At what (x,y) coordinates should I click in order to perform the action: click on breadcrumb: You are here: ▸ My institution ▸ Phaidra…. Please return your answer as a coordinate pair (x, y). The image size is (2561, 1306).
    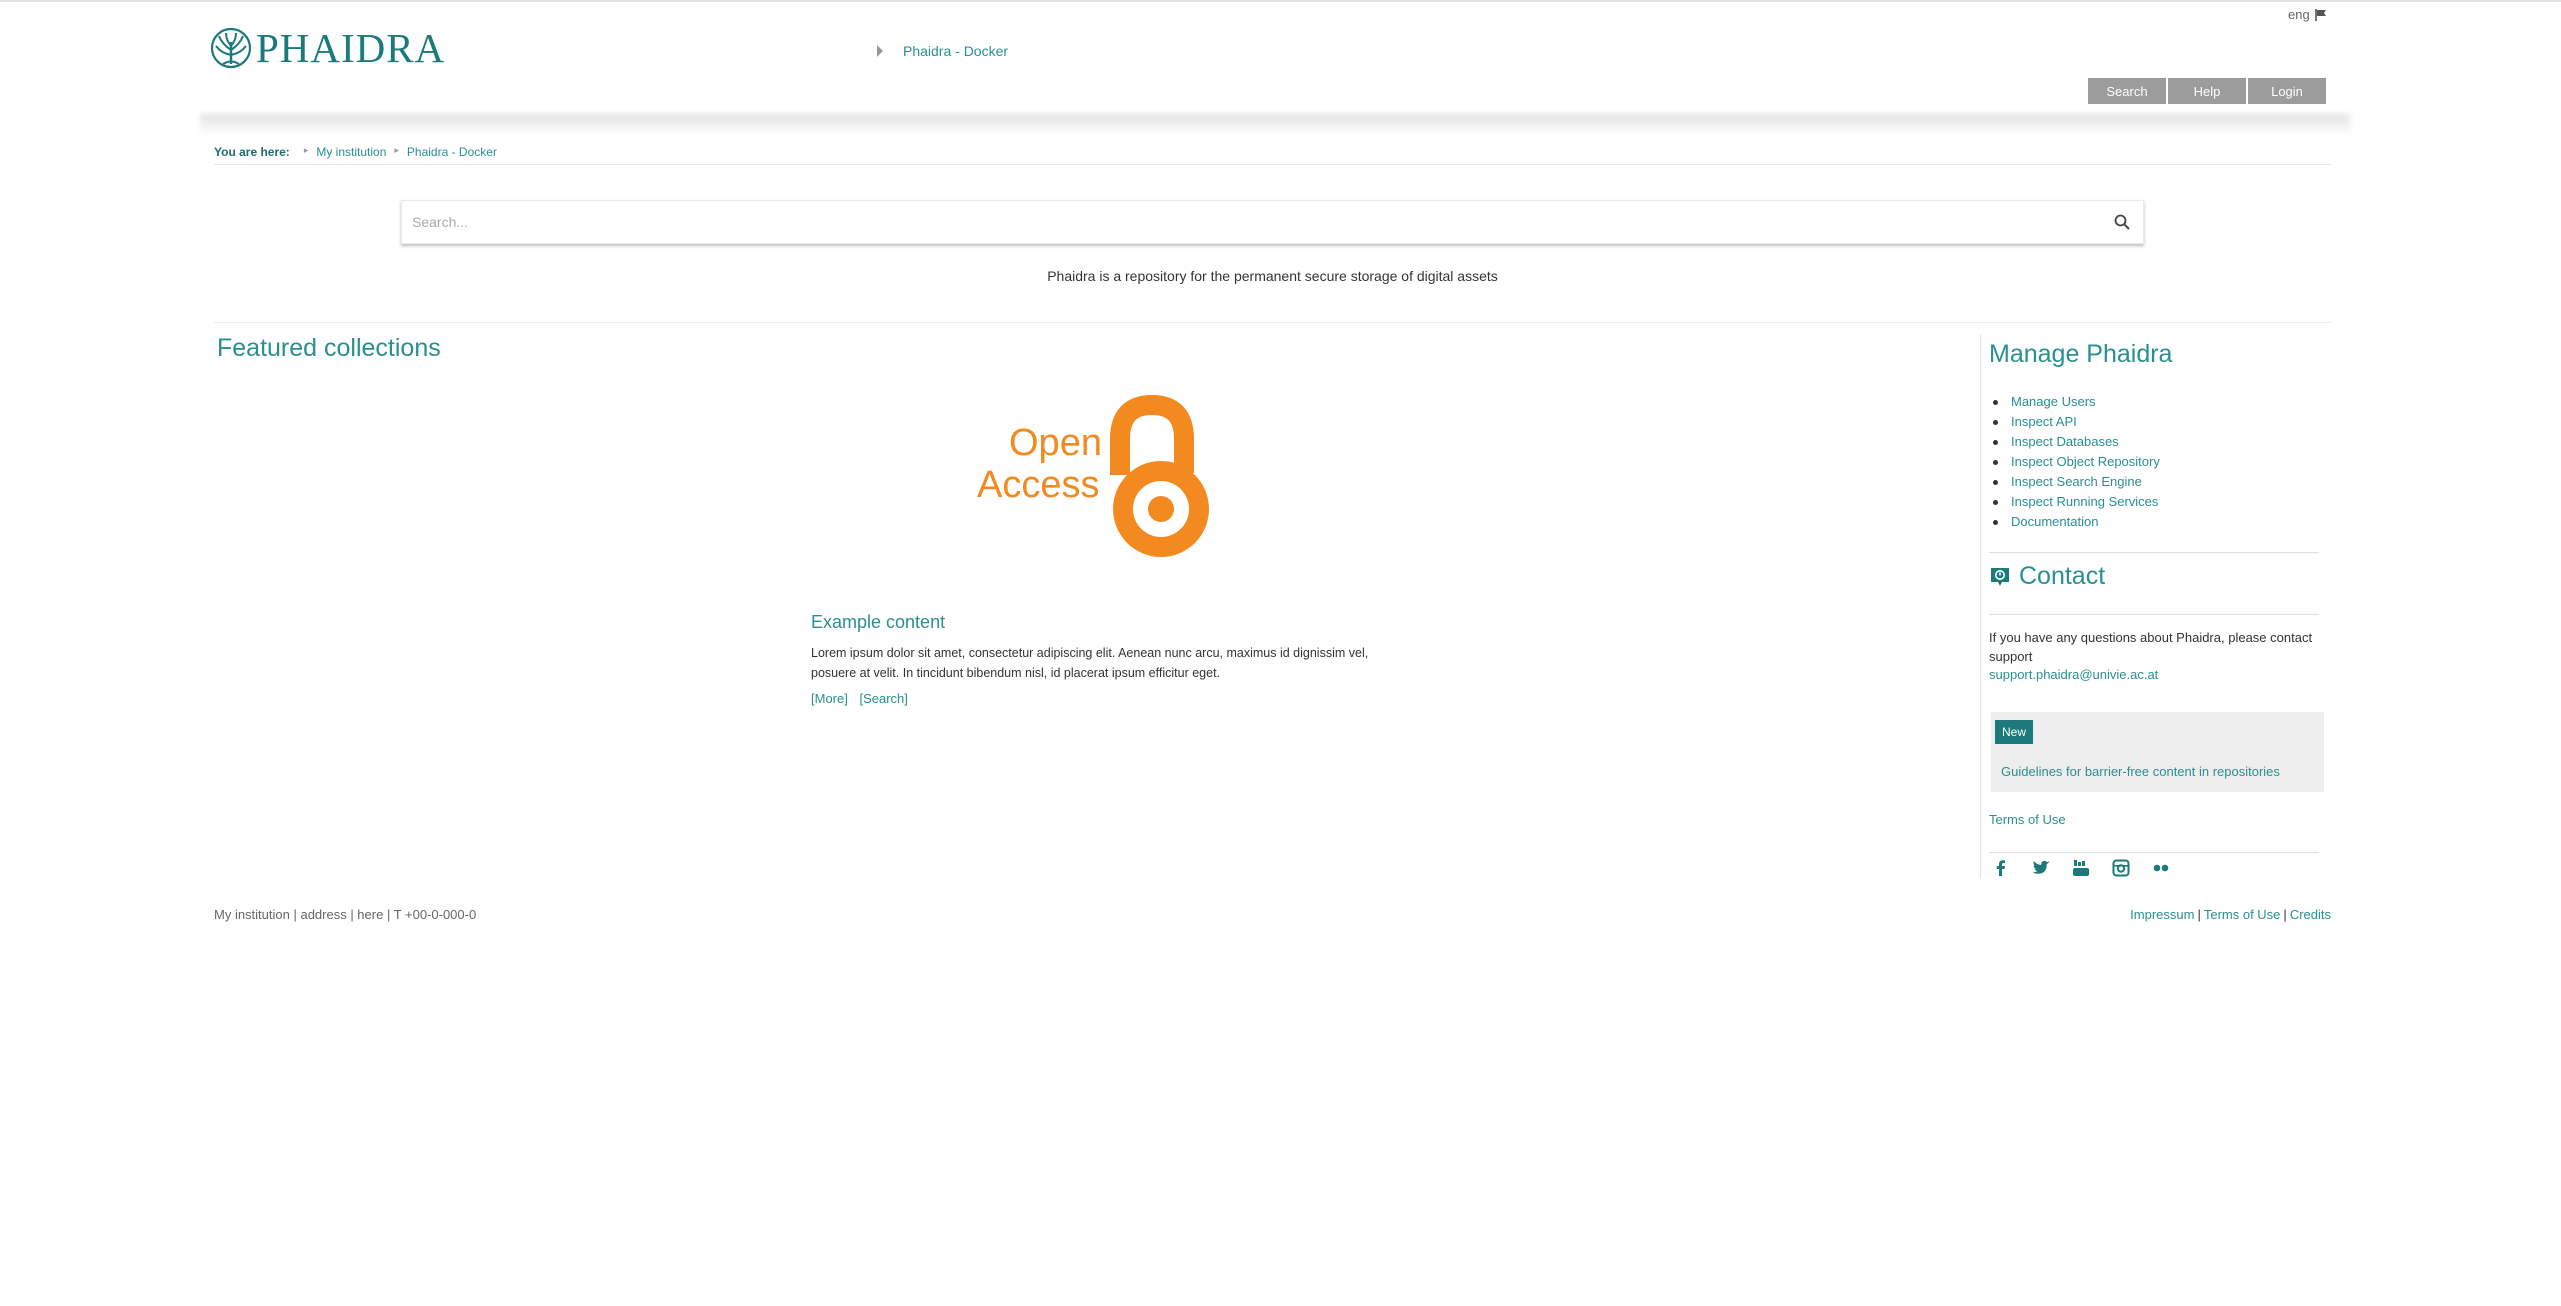
    Looking at the image, I should click on (1272, 155).